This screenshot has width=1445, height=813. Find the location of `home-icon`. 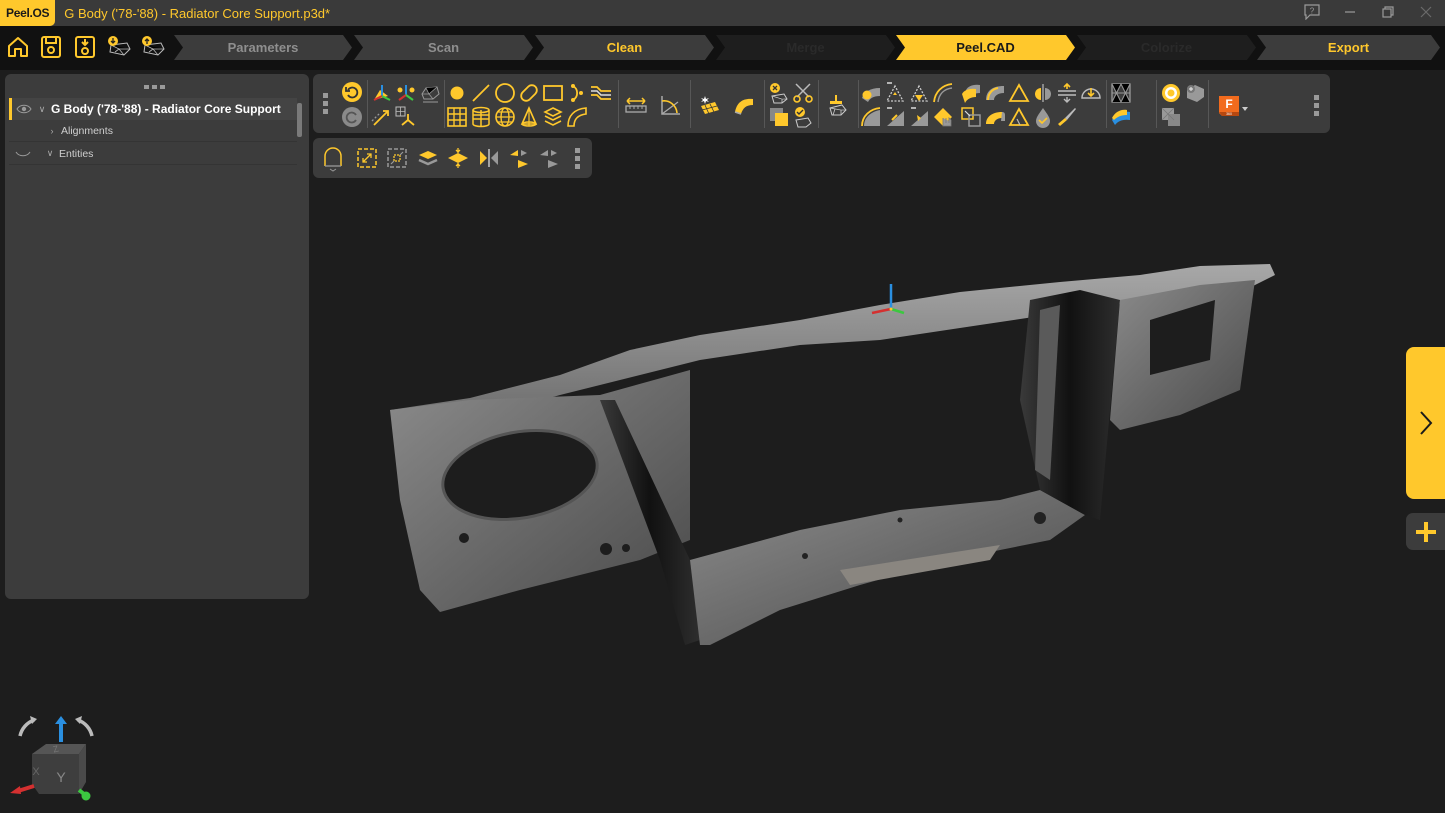

home-icon is located at coordinates (18, 47).